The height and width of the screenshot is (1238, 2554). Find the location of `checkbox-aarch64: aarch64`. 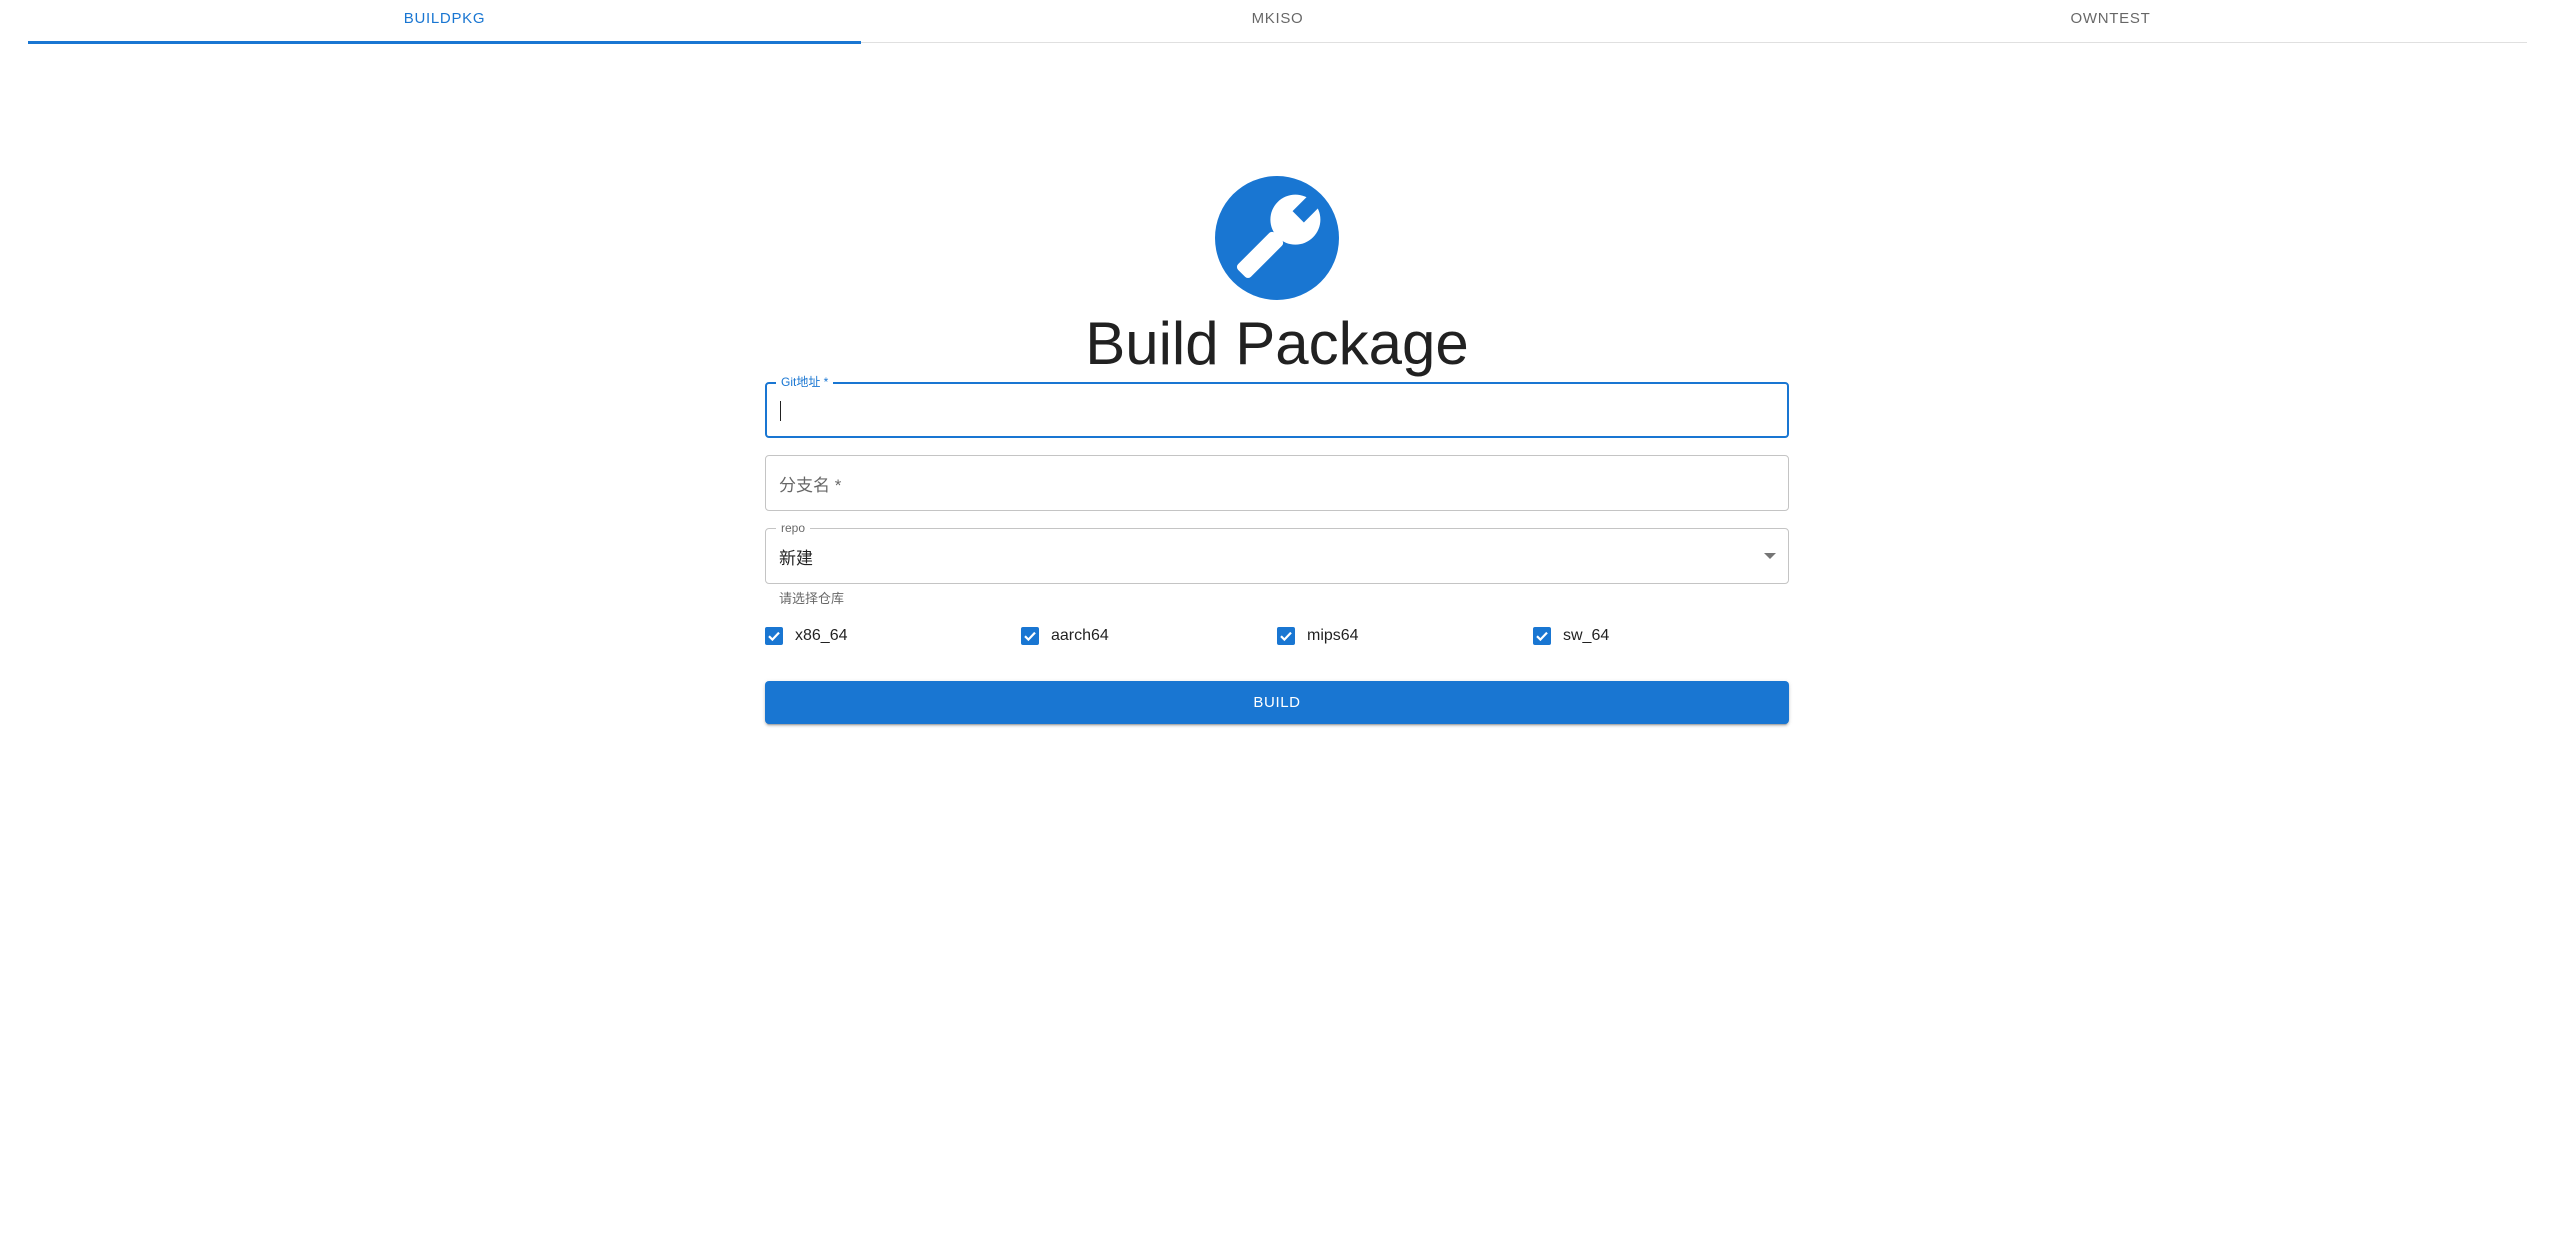

checkbox-aarch64: aarch64 is located at coordinates (1149, 636).